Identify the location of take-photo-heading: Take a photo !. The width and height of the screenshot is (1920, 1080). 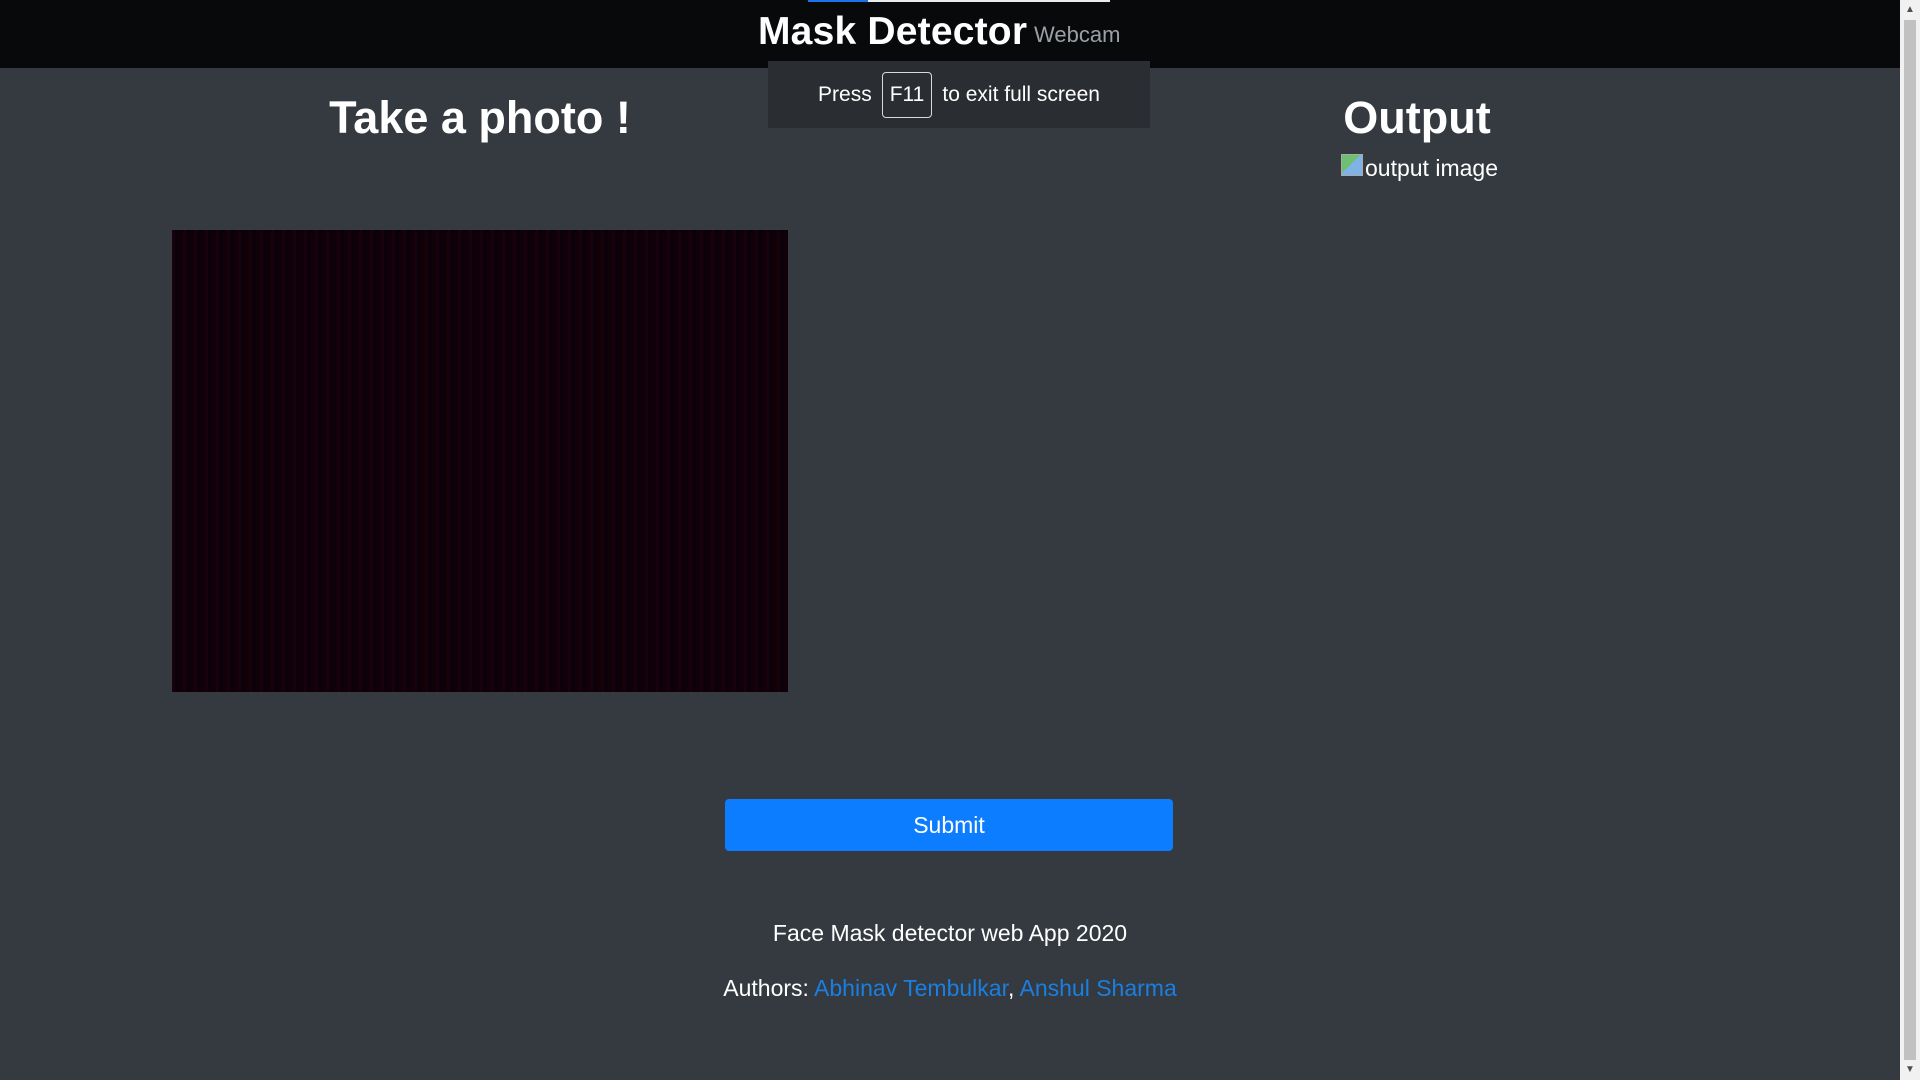
(480, 117).